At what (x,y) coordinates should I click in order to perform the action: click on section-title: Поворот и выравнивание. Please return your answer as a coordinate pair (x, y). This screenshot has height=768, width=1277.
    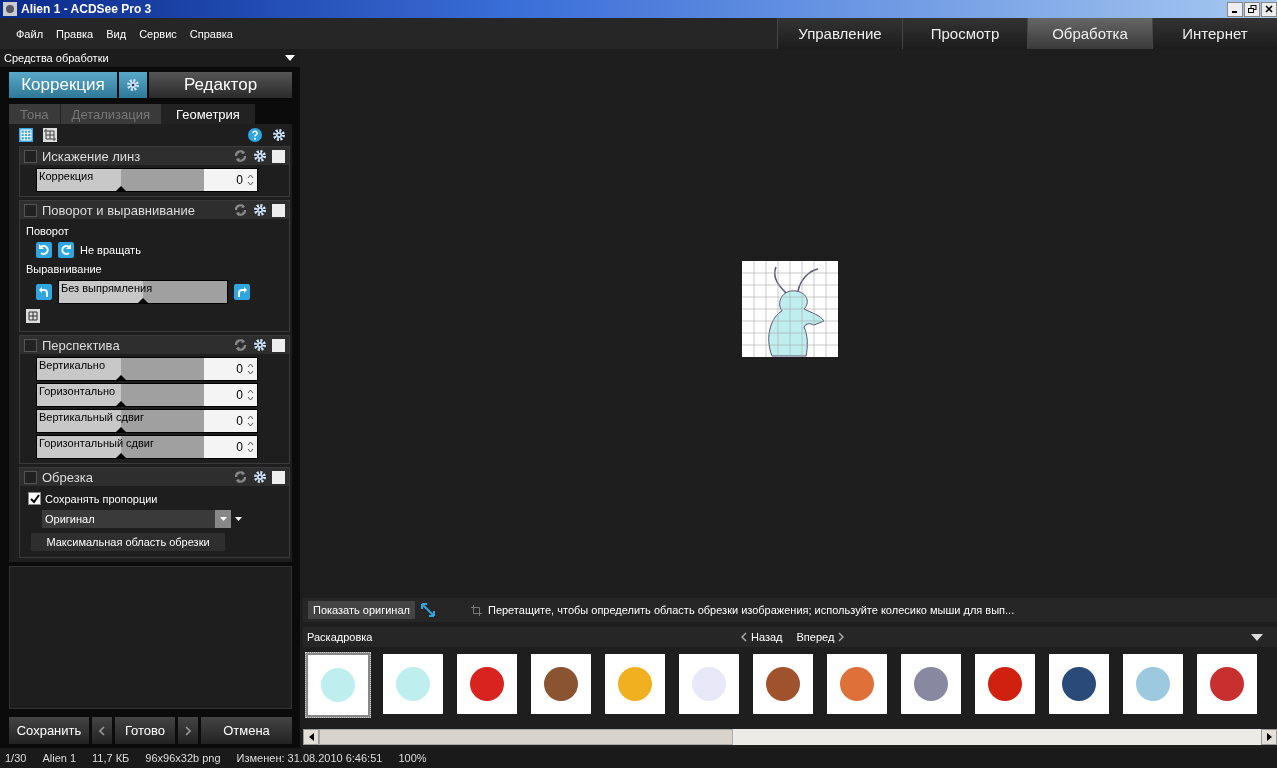
    Looking at the image, I should click on (119, 210).